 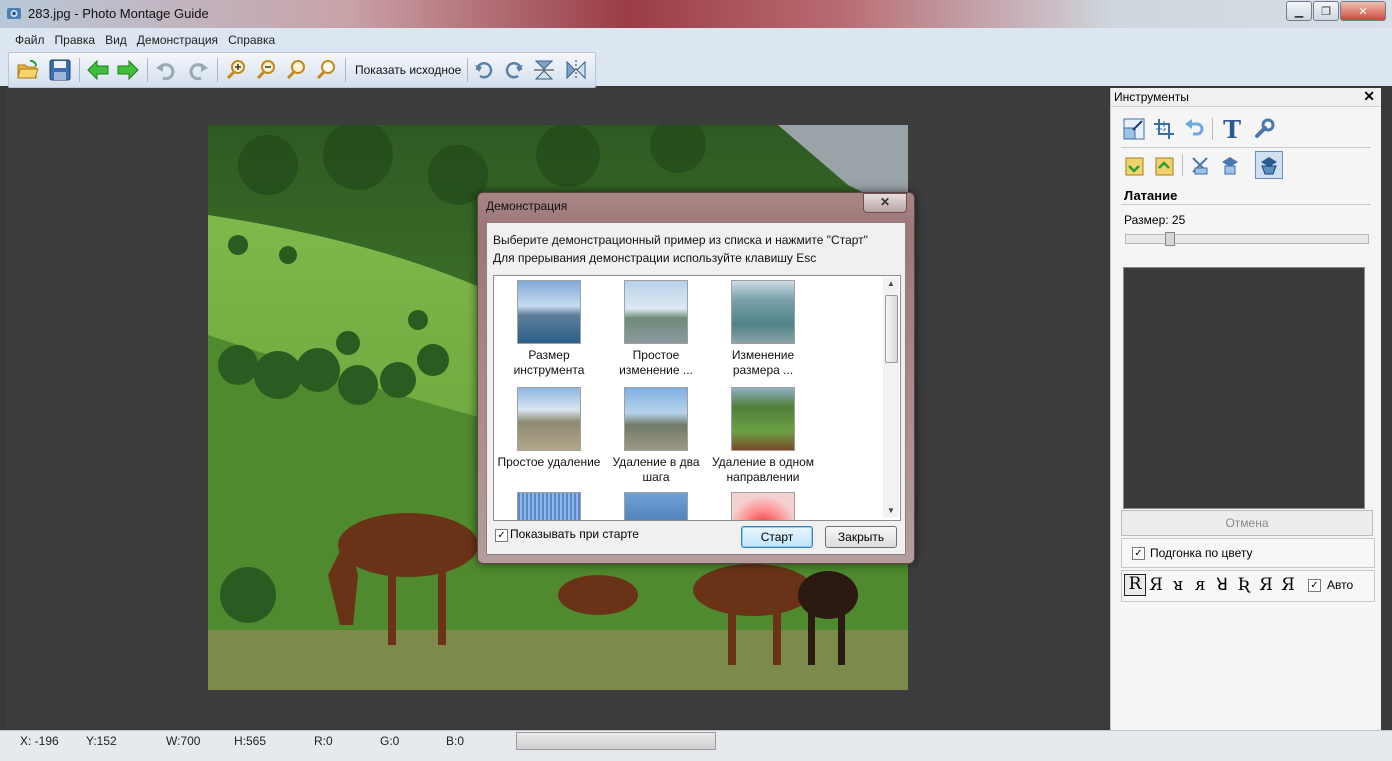 What do you see at coordinates (1138, 553) in the screenshot?
I see `color-match-checkbox: ✓` at bounding box center [1138, 553].